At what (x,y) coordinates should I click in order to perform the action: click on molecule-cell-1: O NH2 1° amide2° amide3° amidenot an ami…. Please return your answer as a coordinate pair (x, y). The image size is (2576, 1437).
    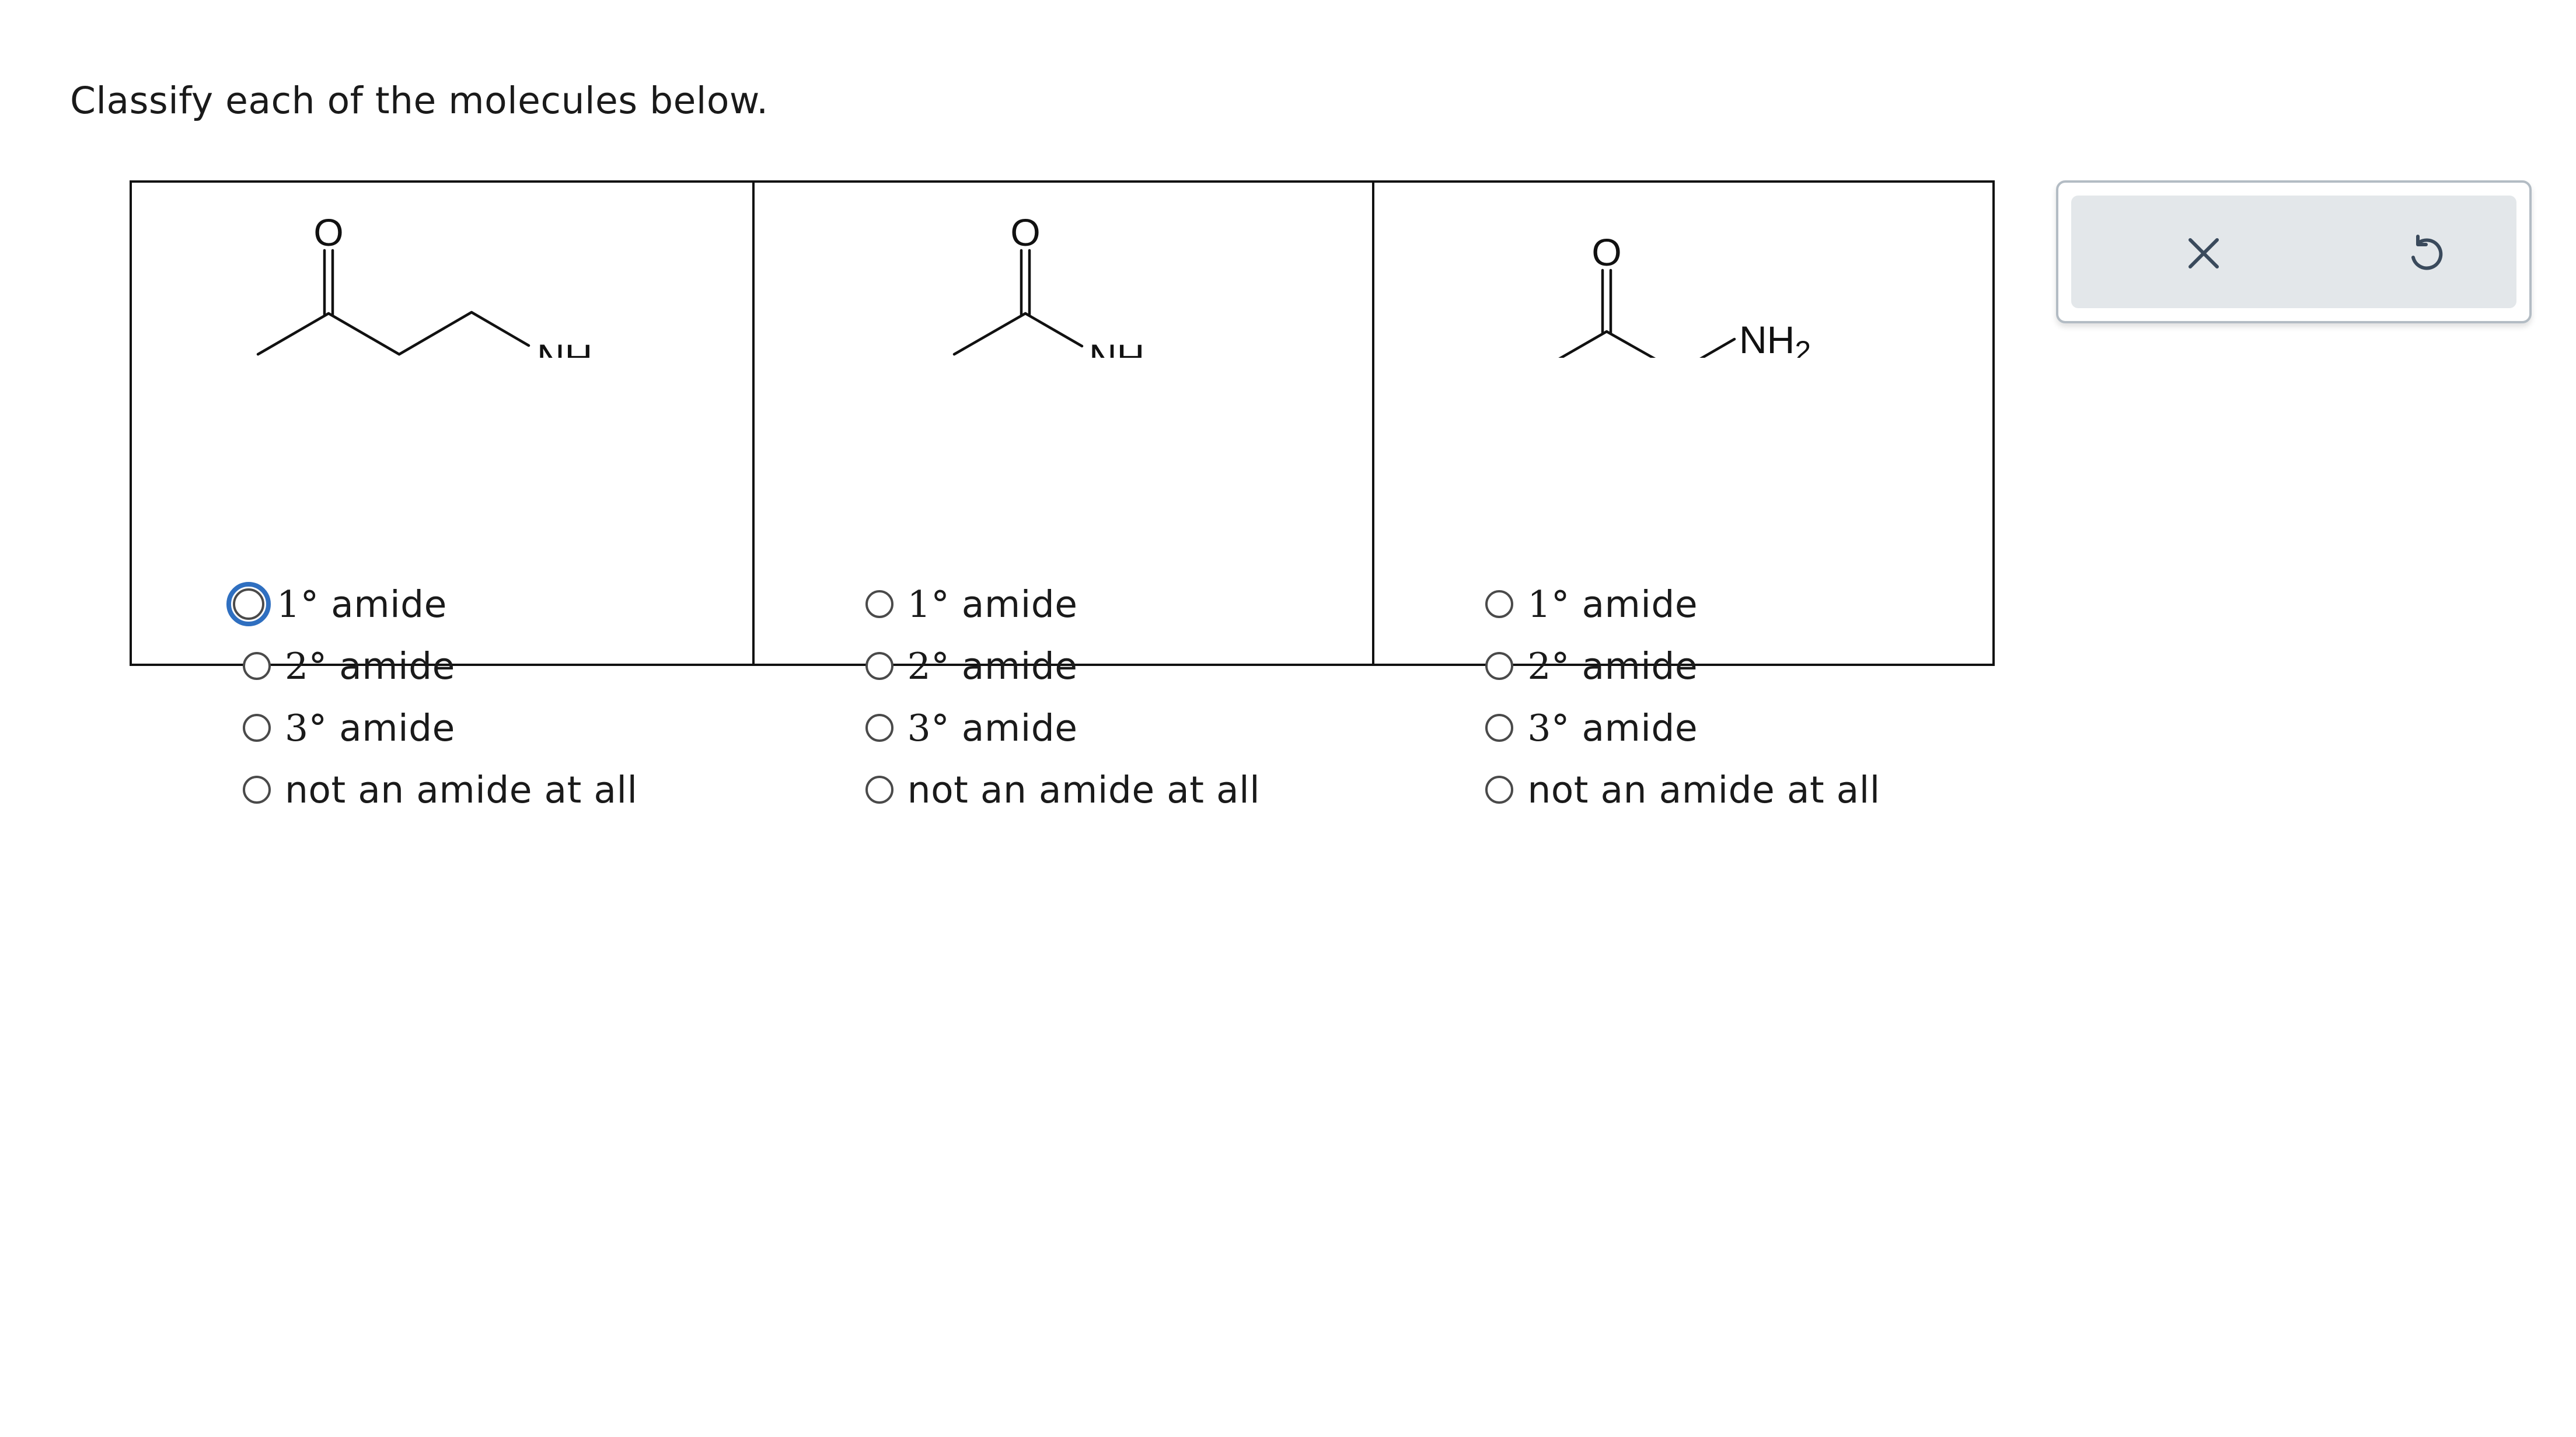
    Looking at the image, I should click on (442, 497).